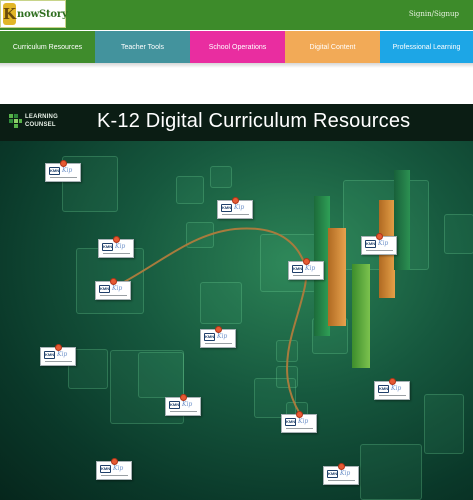 The image size is (473, 500). What do you see at coordinates (332, 47) in the screenshot?
I see `tab-digital-content: Digital Content` at bounding box center [332, 47].